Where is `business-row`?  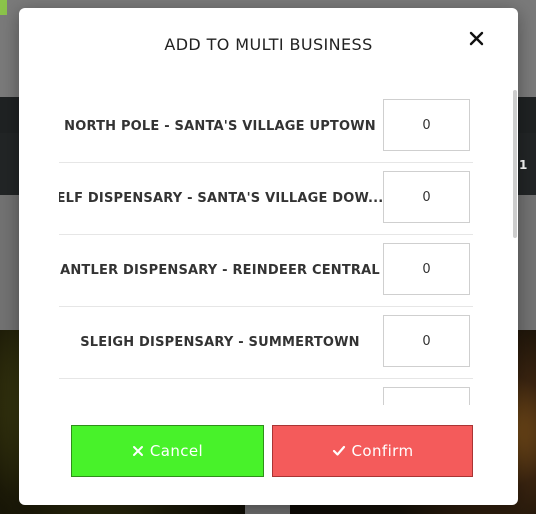
business-row is located at coordinates (266, 391).